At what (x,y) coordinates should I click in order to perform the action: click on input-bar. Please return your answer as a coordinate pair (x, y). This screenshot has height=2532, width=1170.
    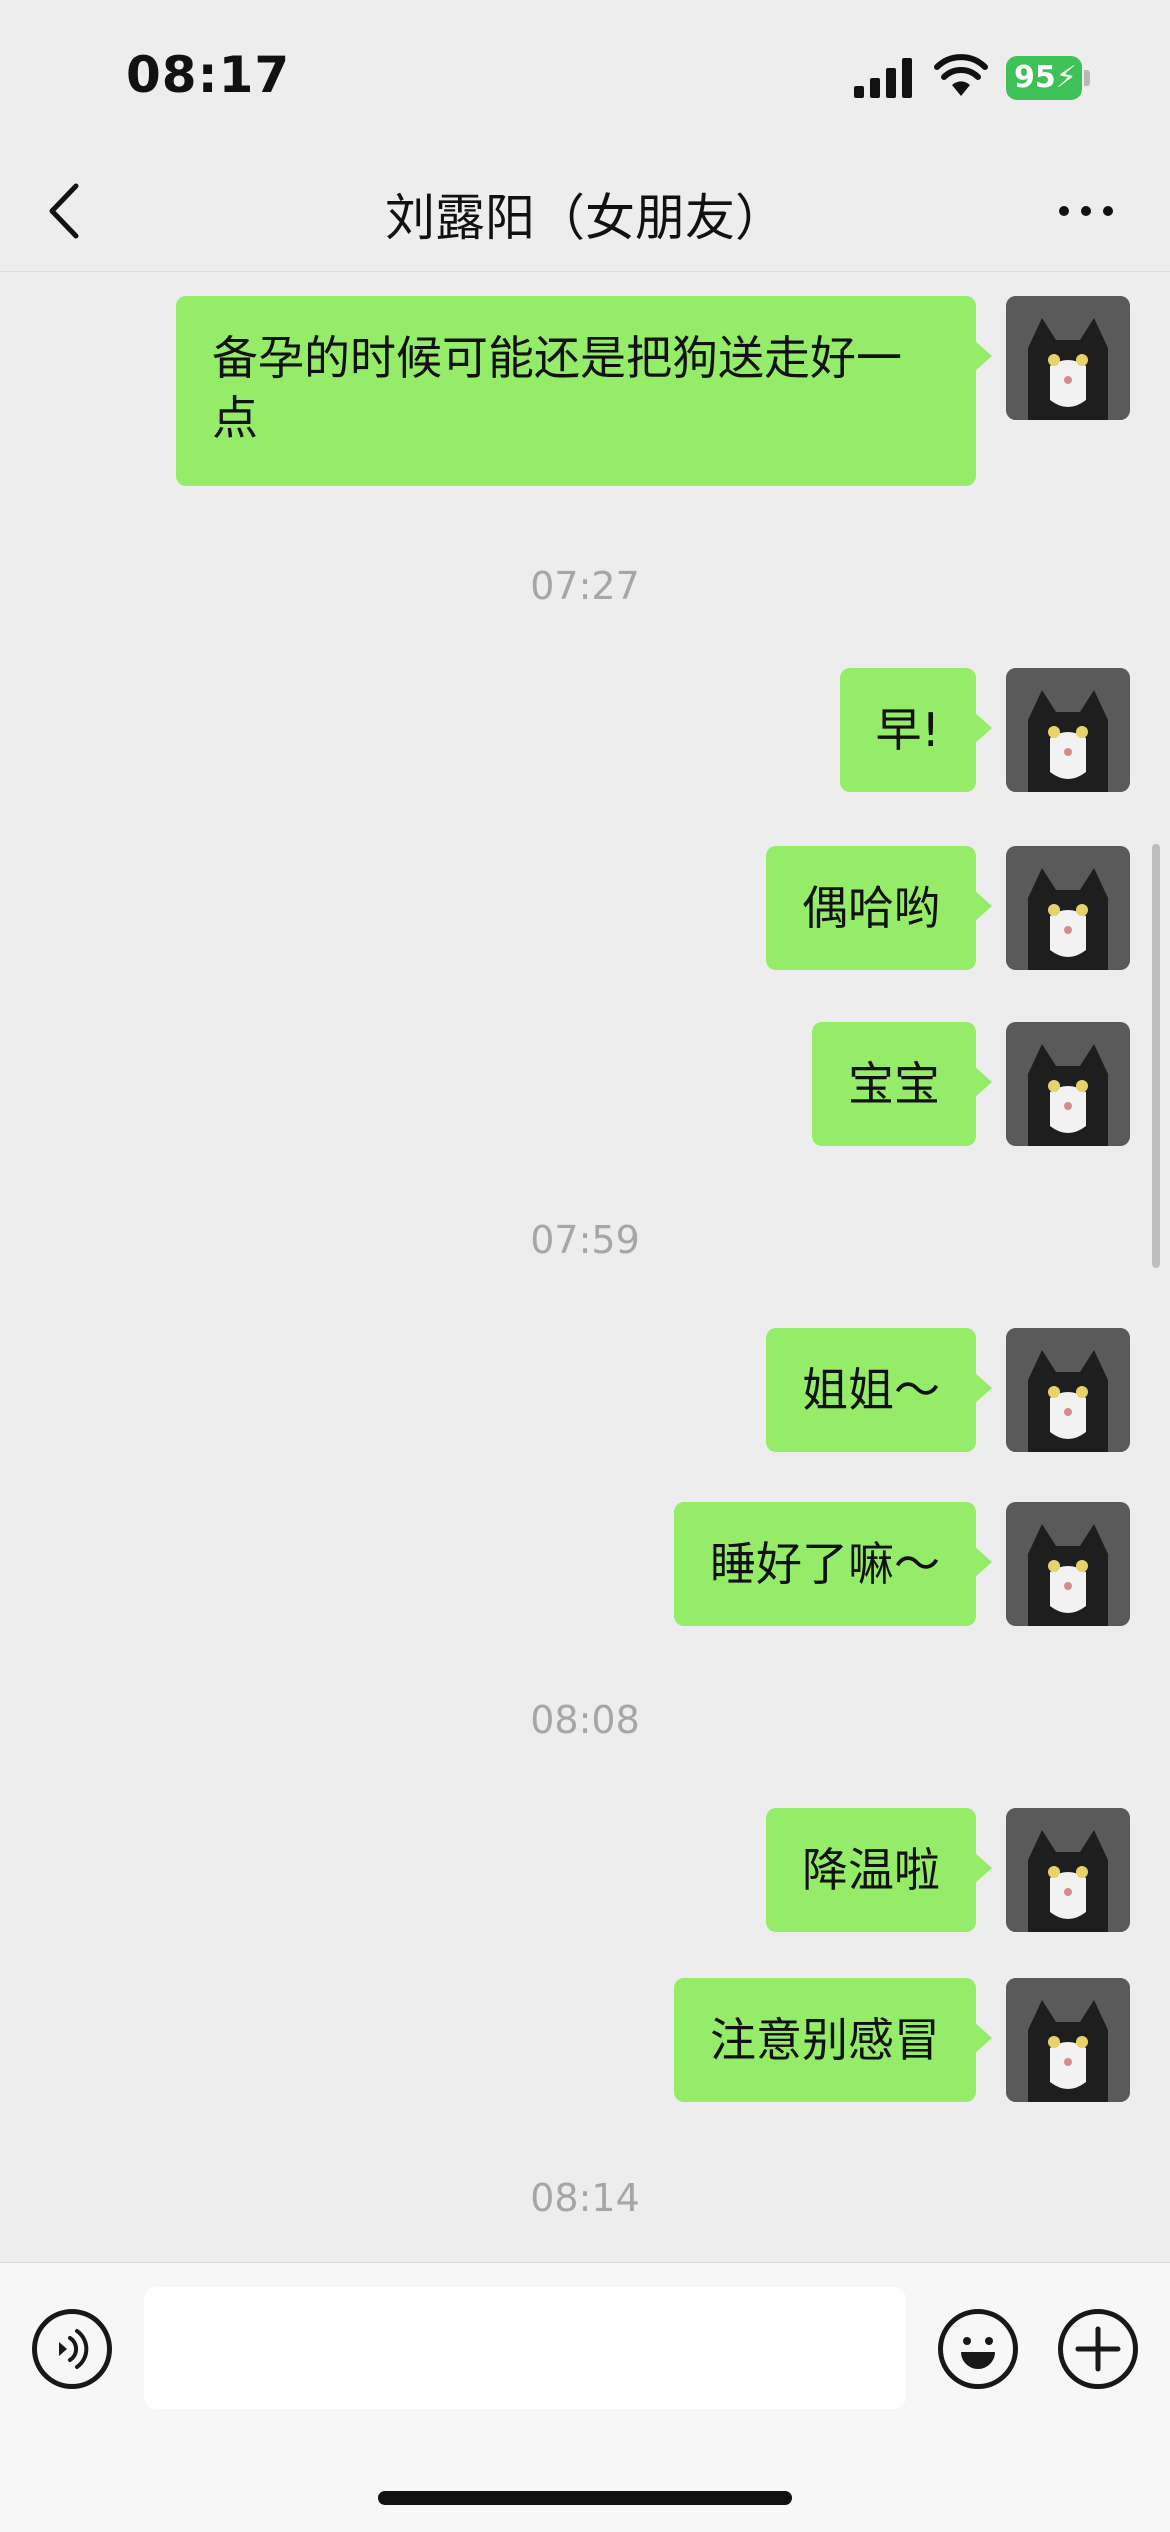
    Looking at the image, I should click on (585, 2397).